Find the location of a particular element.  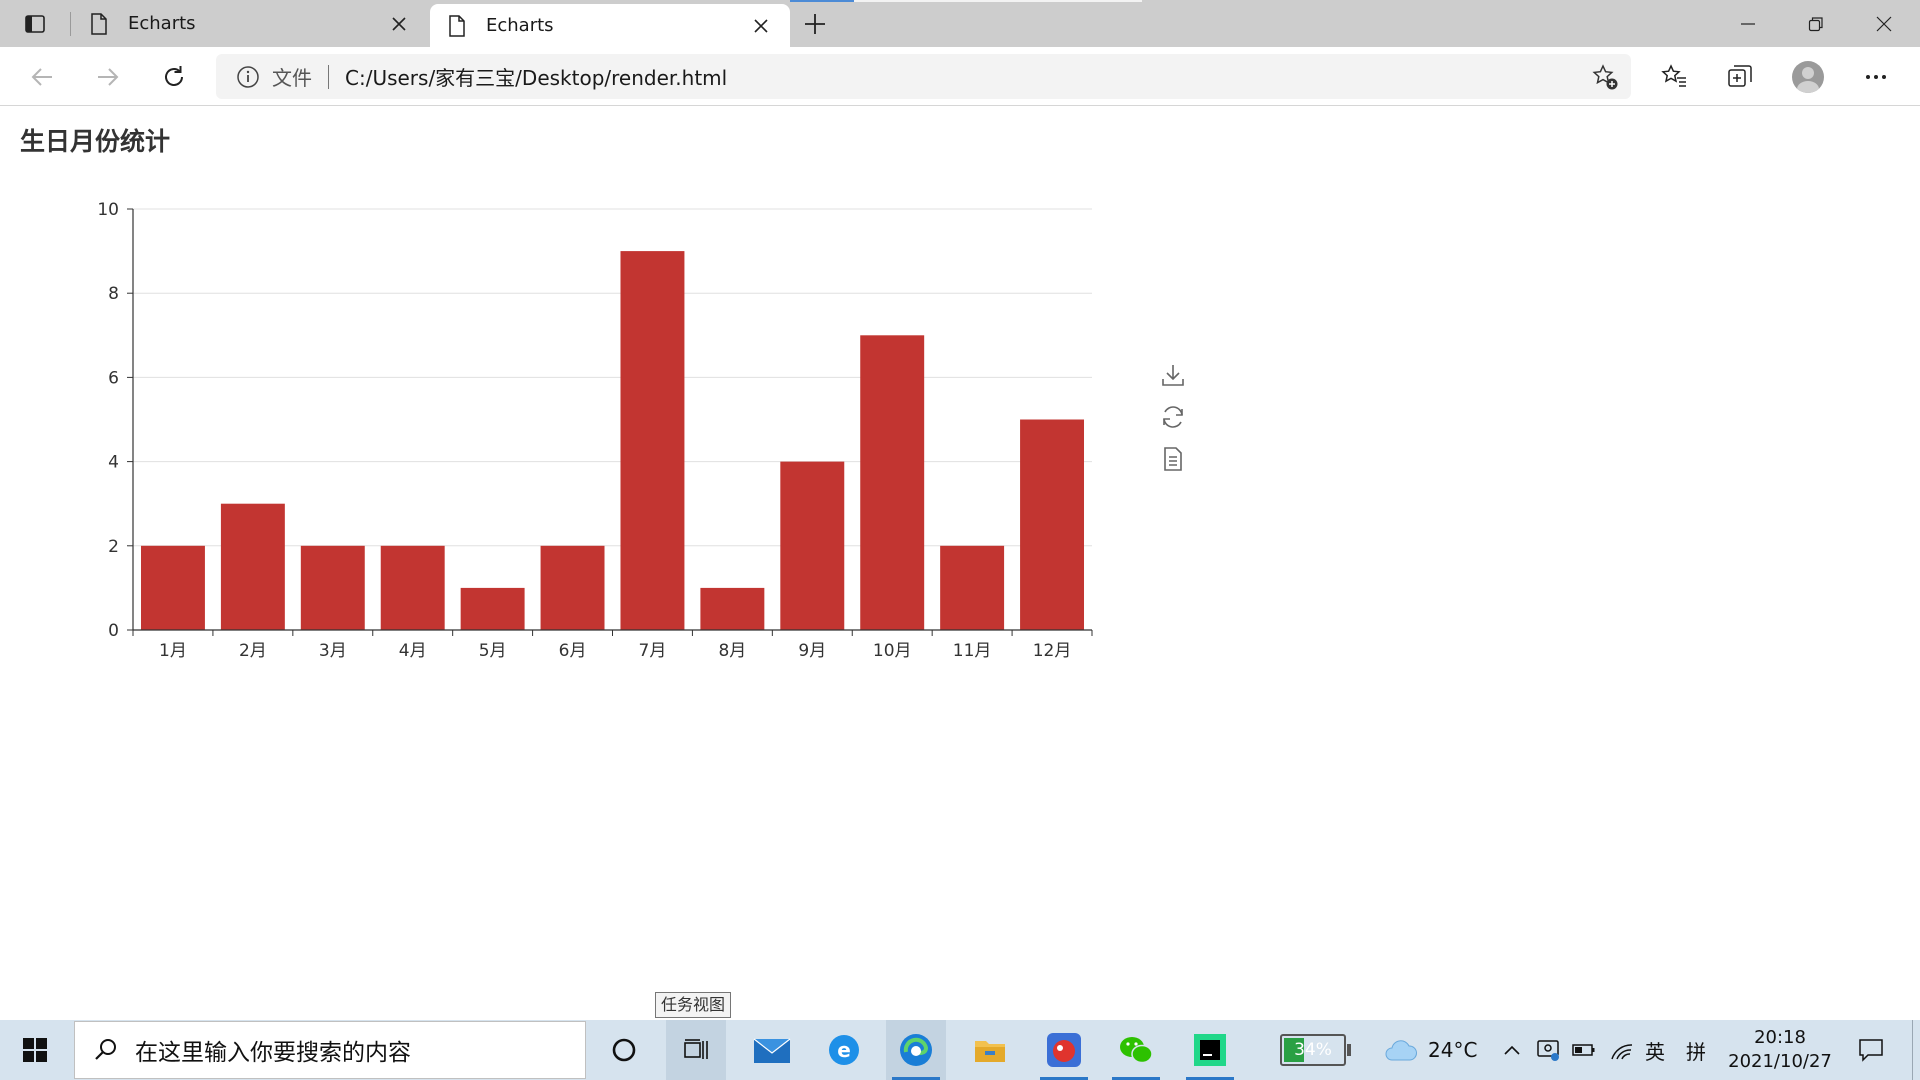

battery-percent: 34% is located at coordinates (1313, 1050).